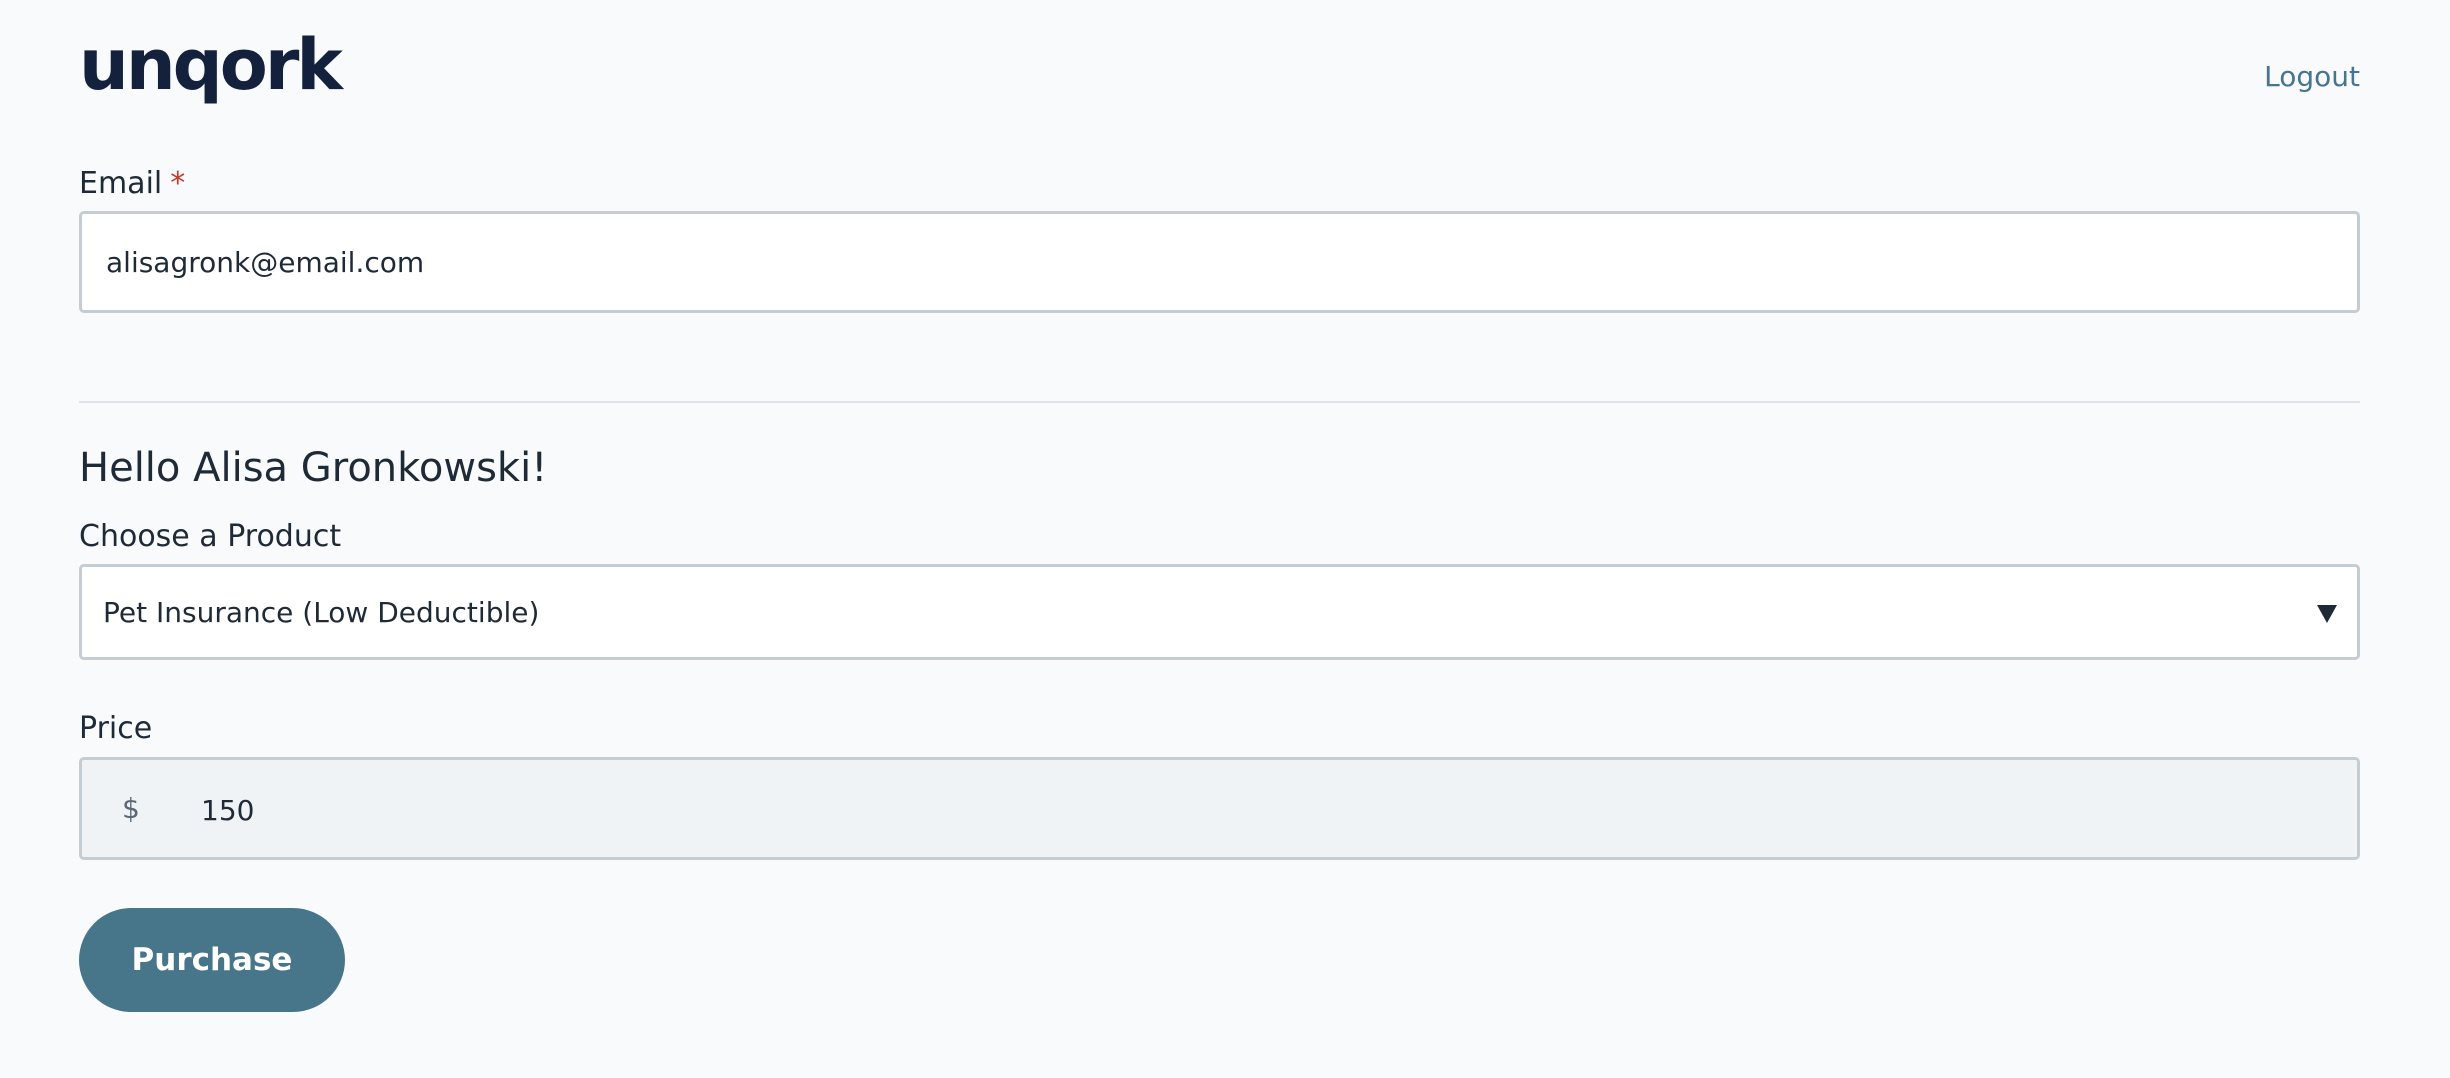 This screenshot has height=1078, width=2450. Describe the element at coordinates (1219, 402) in the screenshot. I see `section-divider` at that location.